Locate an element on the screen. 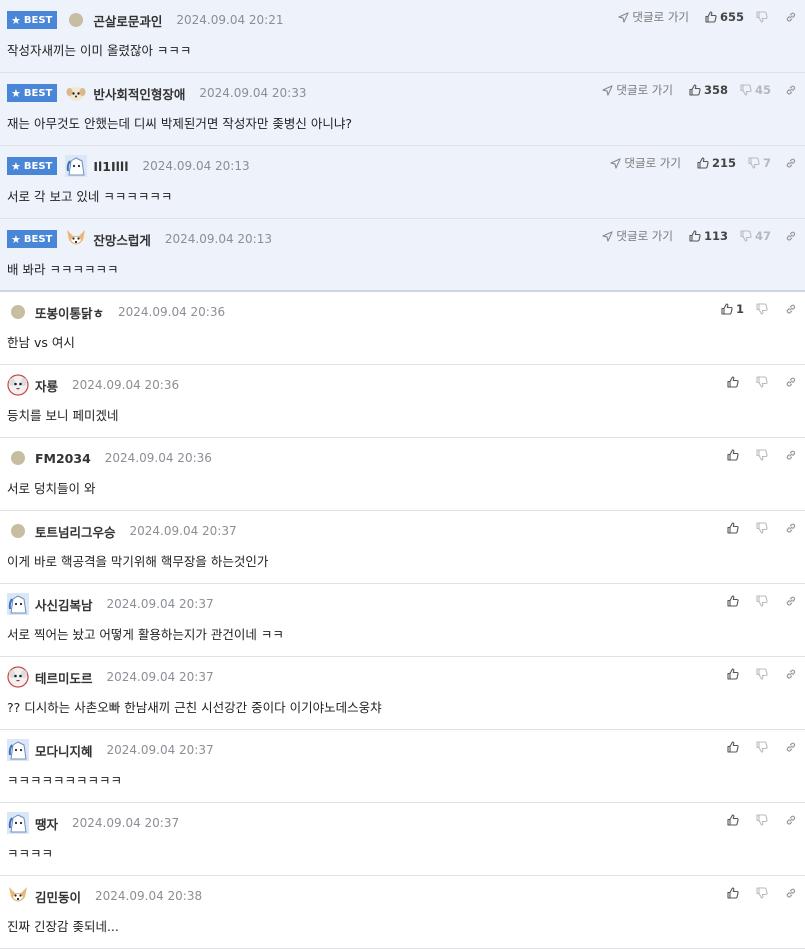 Image resolution: width=805 pixels, height=949 pixels. upvote-count: 215 is located at coordinates (723, 163).